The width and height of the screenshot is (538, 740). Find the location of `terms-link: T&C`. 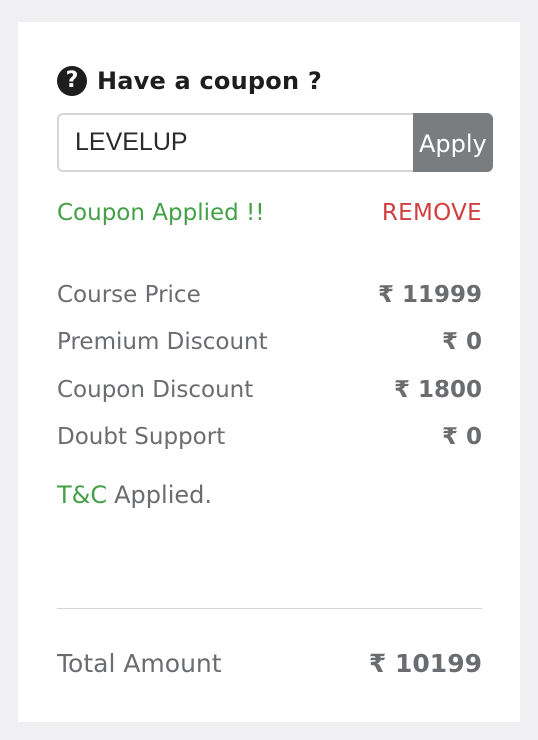

terms-link: T&C is located at coordinates (82, 495).